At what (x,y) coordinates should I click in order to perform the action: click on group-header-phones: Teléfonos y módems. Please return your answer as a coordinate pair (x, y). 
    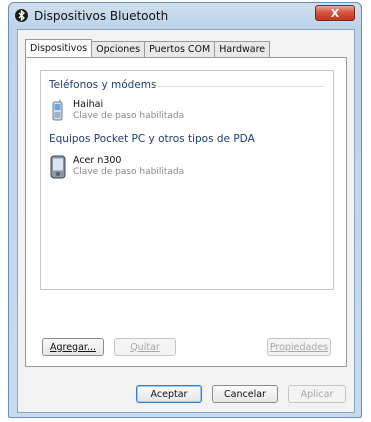
    Looking at the image, I should click on (103, 85).